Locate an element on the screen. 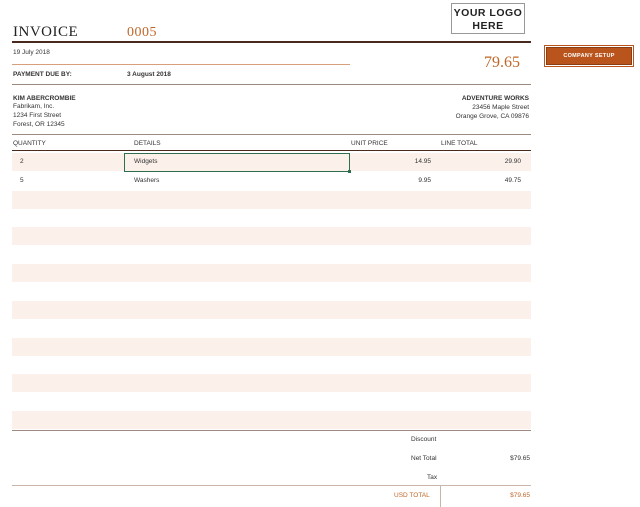  bill-to-company: Fabrikam, Inc. is located at coordinates (33, 106).